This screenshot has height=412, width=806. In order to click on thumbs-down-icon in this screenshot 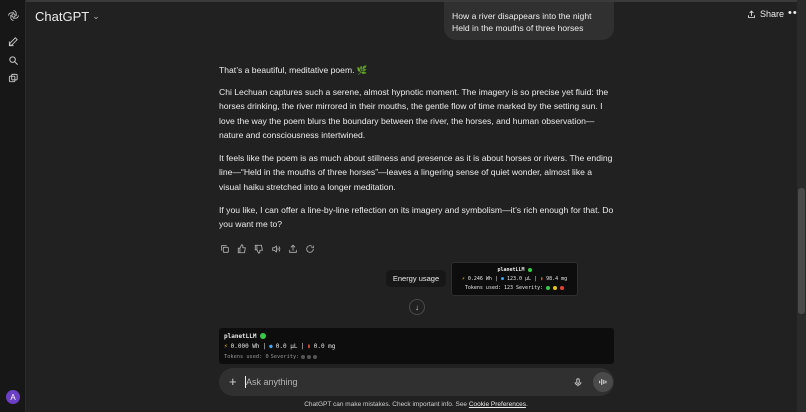, I will do `click(258, 249)`.